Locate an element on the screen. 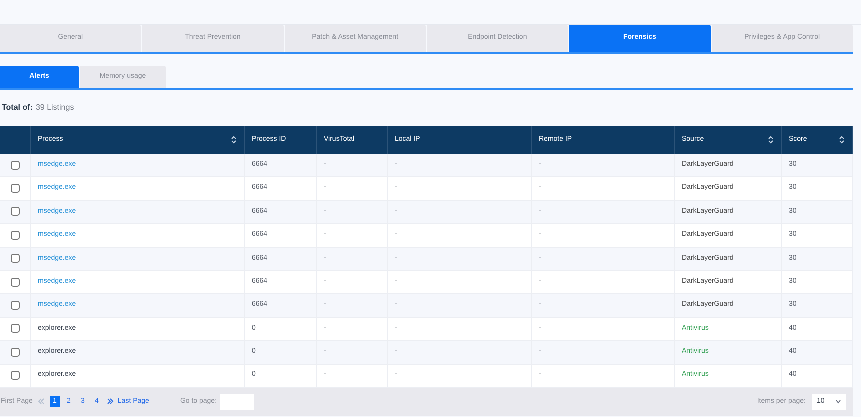 The width and height of the screenshot is (861, 417). chevron-down-icon is located at coordinates (838, 402).